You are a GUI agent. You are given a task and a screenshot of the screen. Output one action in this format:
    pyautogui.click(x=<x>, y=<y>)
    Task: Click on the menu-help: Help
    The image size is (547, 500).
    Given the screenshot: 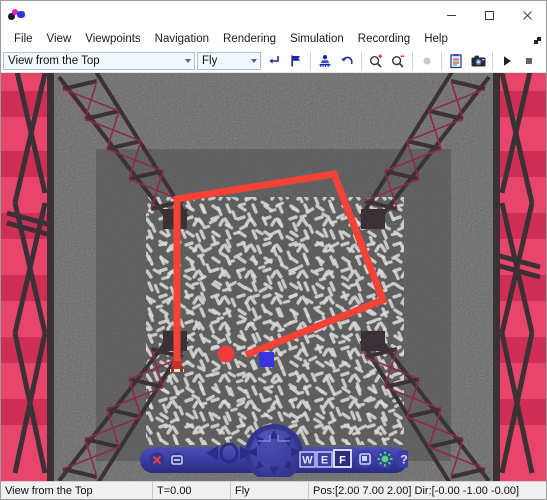 What is the action you would take?
    pyautogui.click(x=436, y=39)
    